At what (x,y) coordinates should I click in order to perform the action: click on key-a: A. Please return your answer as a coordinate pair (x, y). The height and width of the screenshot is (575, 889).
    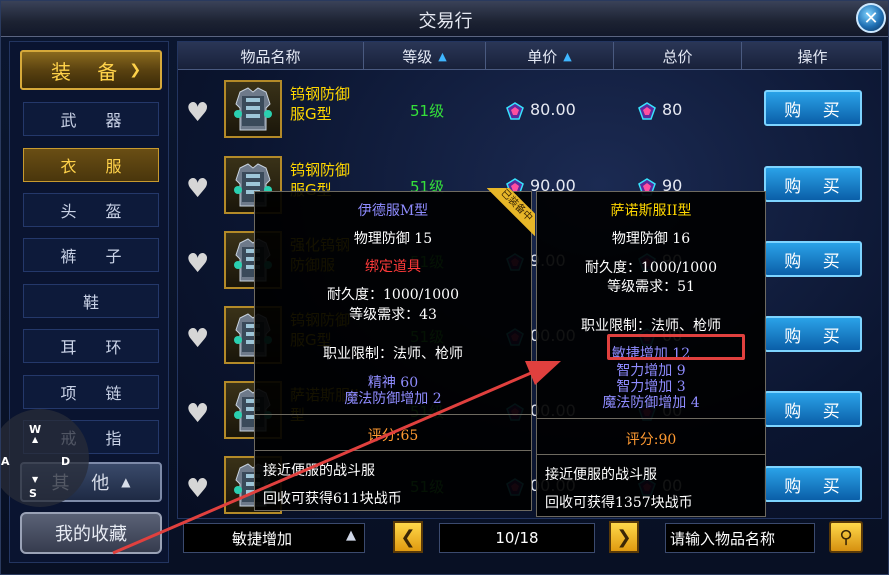
    Looking at the image, I should click on (5, 461).